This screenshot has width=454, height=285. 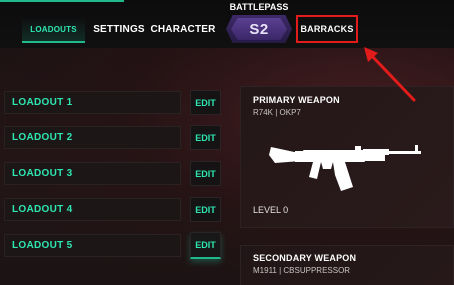 I want to click on tab-settings: SETTINGS, so click(x=119, y=29).